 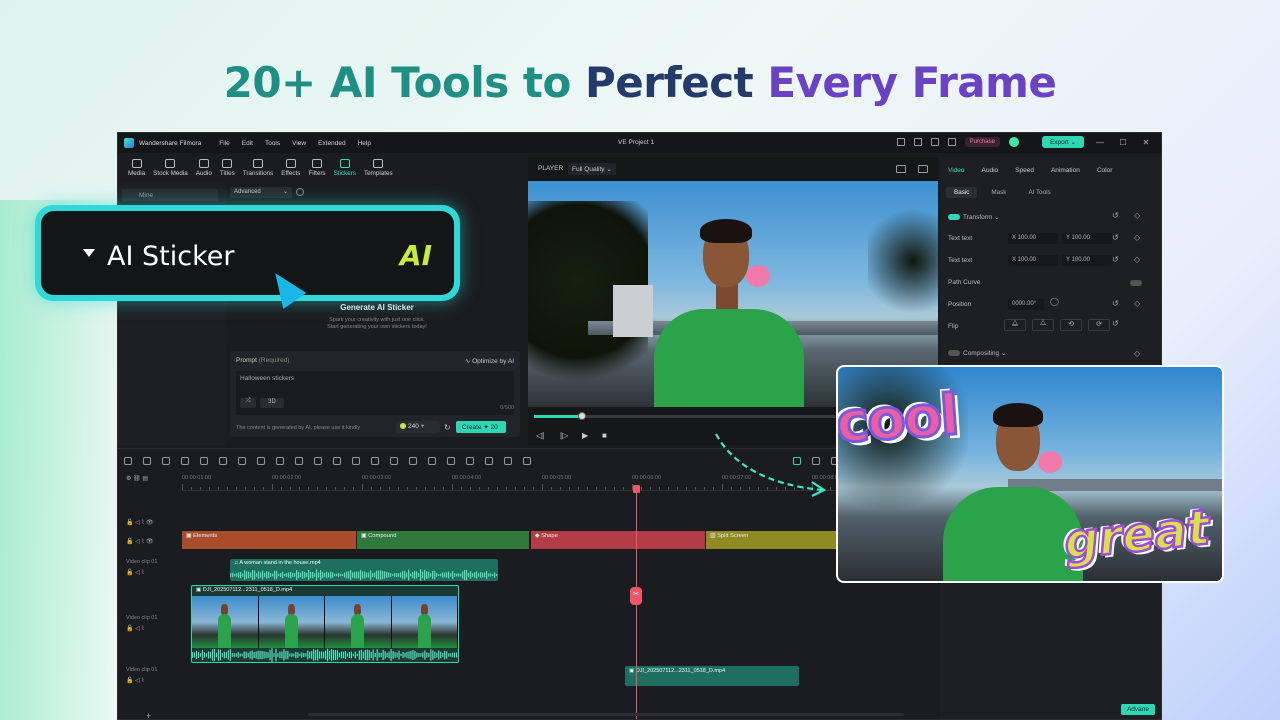 What do you see at coordinates (1099, 325) in the screenshot?
I see `rotate-right-icon: ⟳` at bounding box center [1099, 325].